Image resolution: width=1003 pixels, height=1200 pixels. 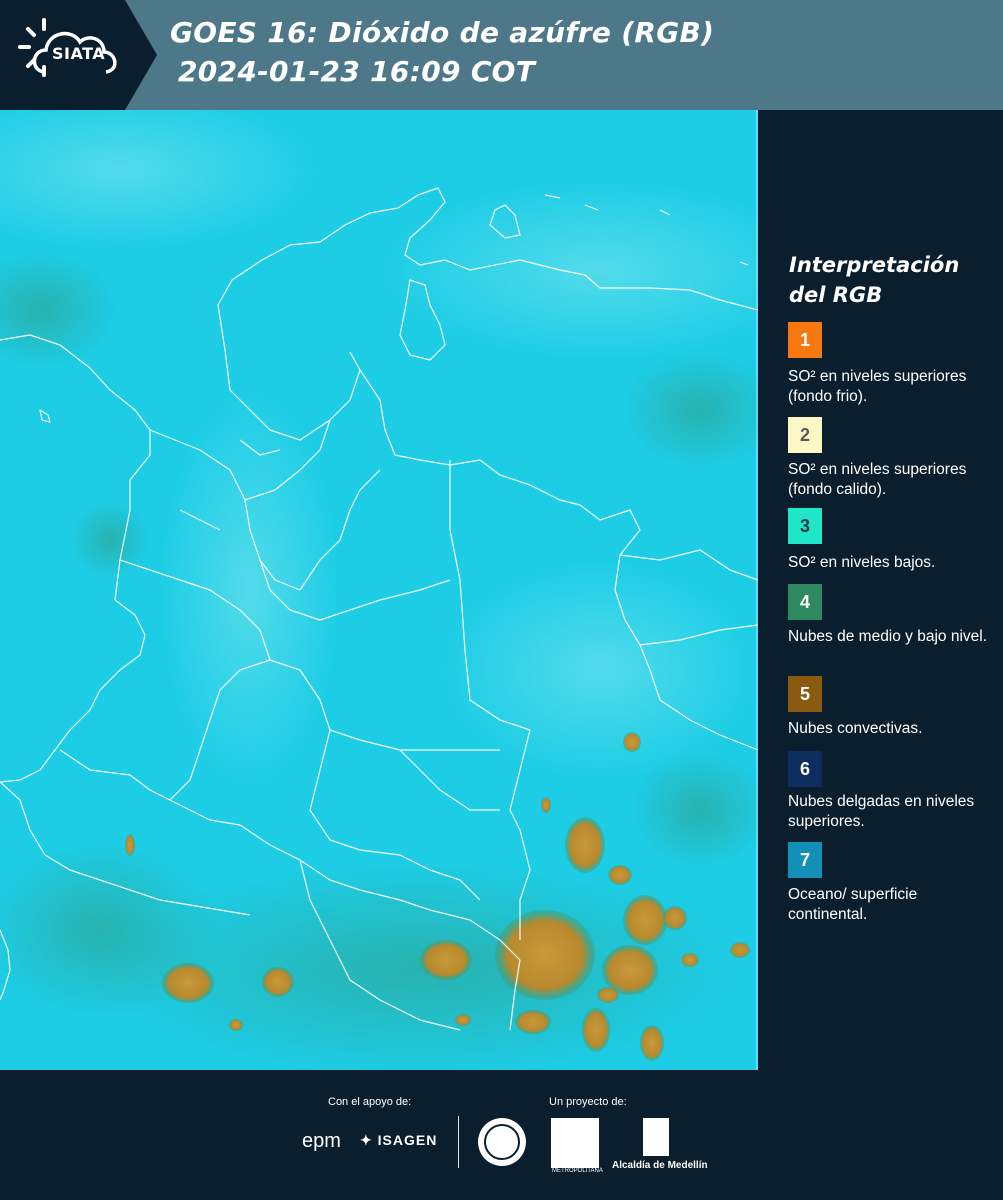 I want to click on timestamp: 2024-01-23 16:09 COT, so click(x=357, y=71).